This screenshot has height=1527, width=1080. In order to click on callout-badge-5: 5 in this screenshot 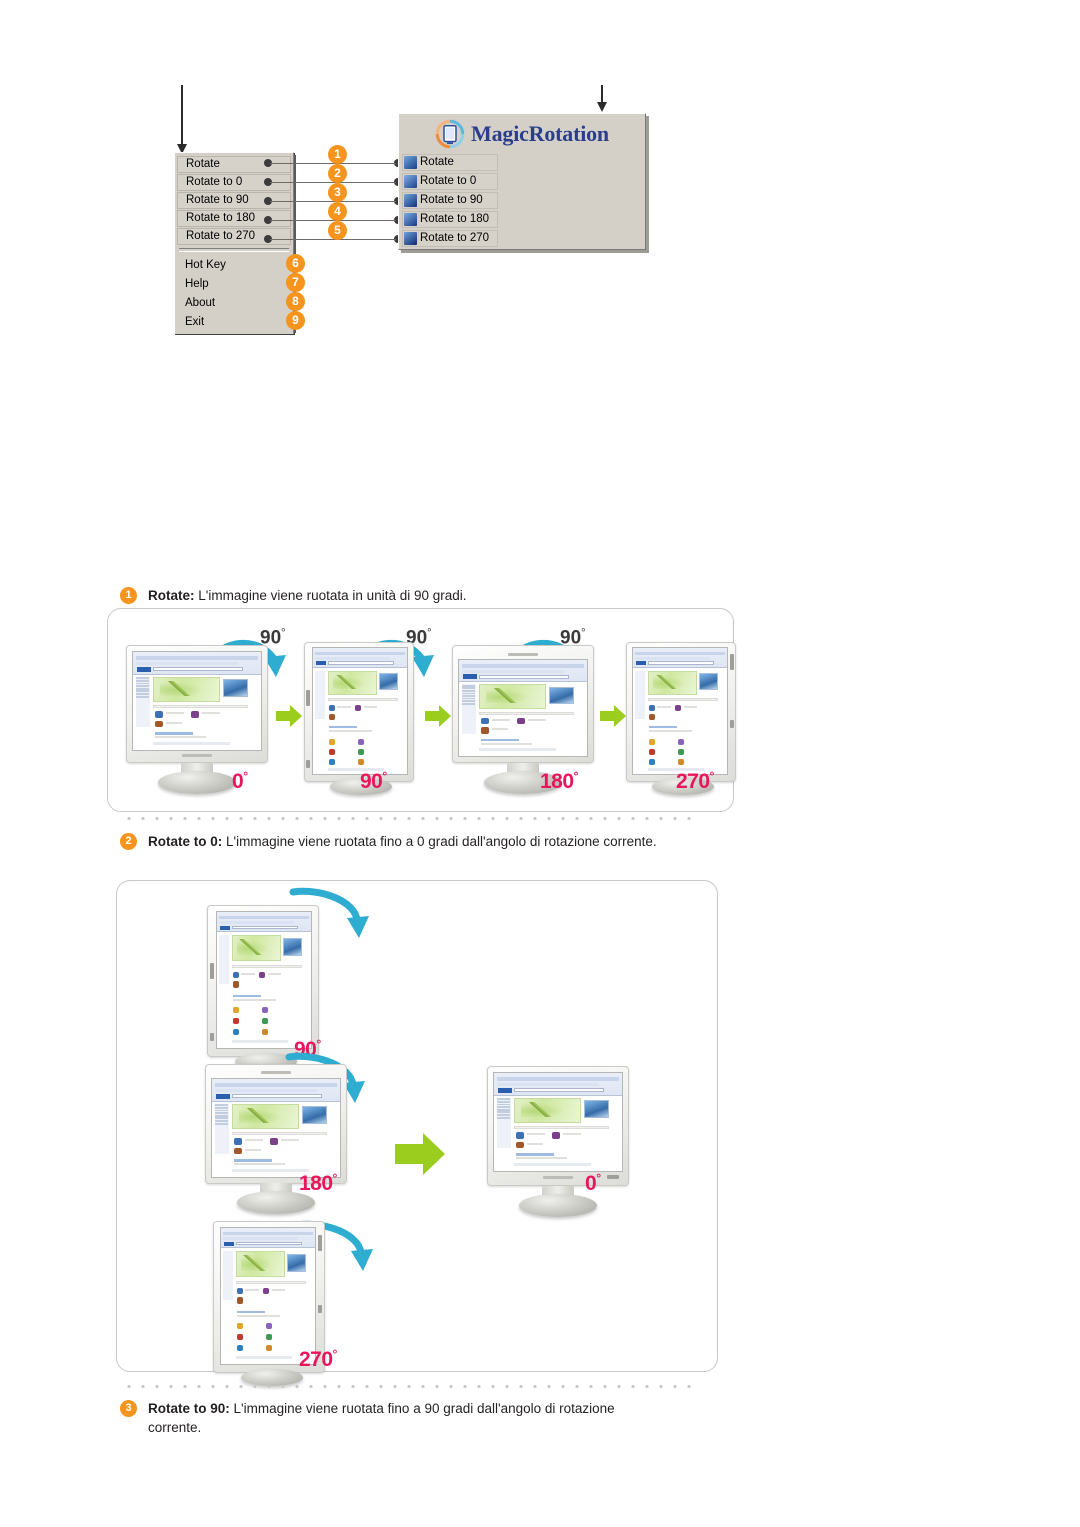, I will do `click(337, 230)`.